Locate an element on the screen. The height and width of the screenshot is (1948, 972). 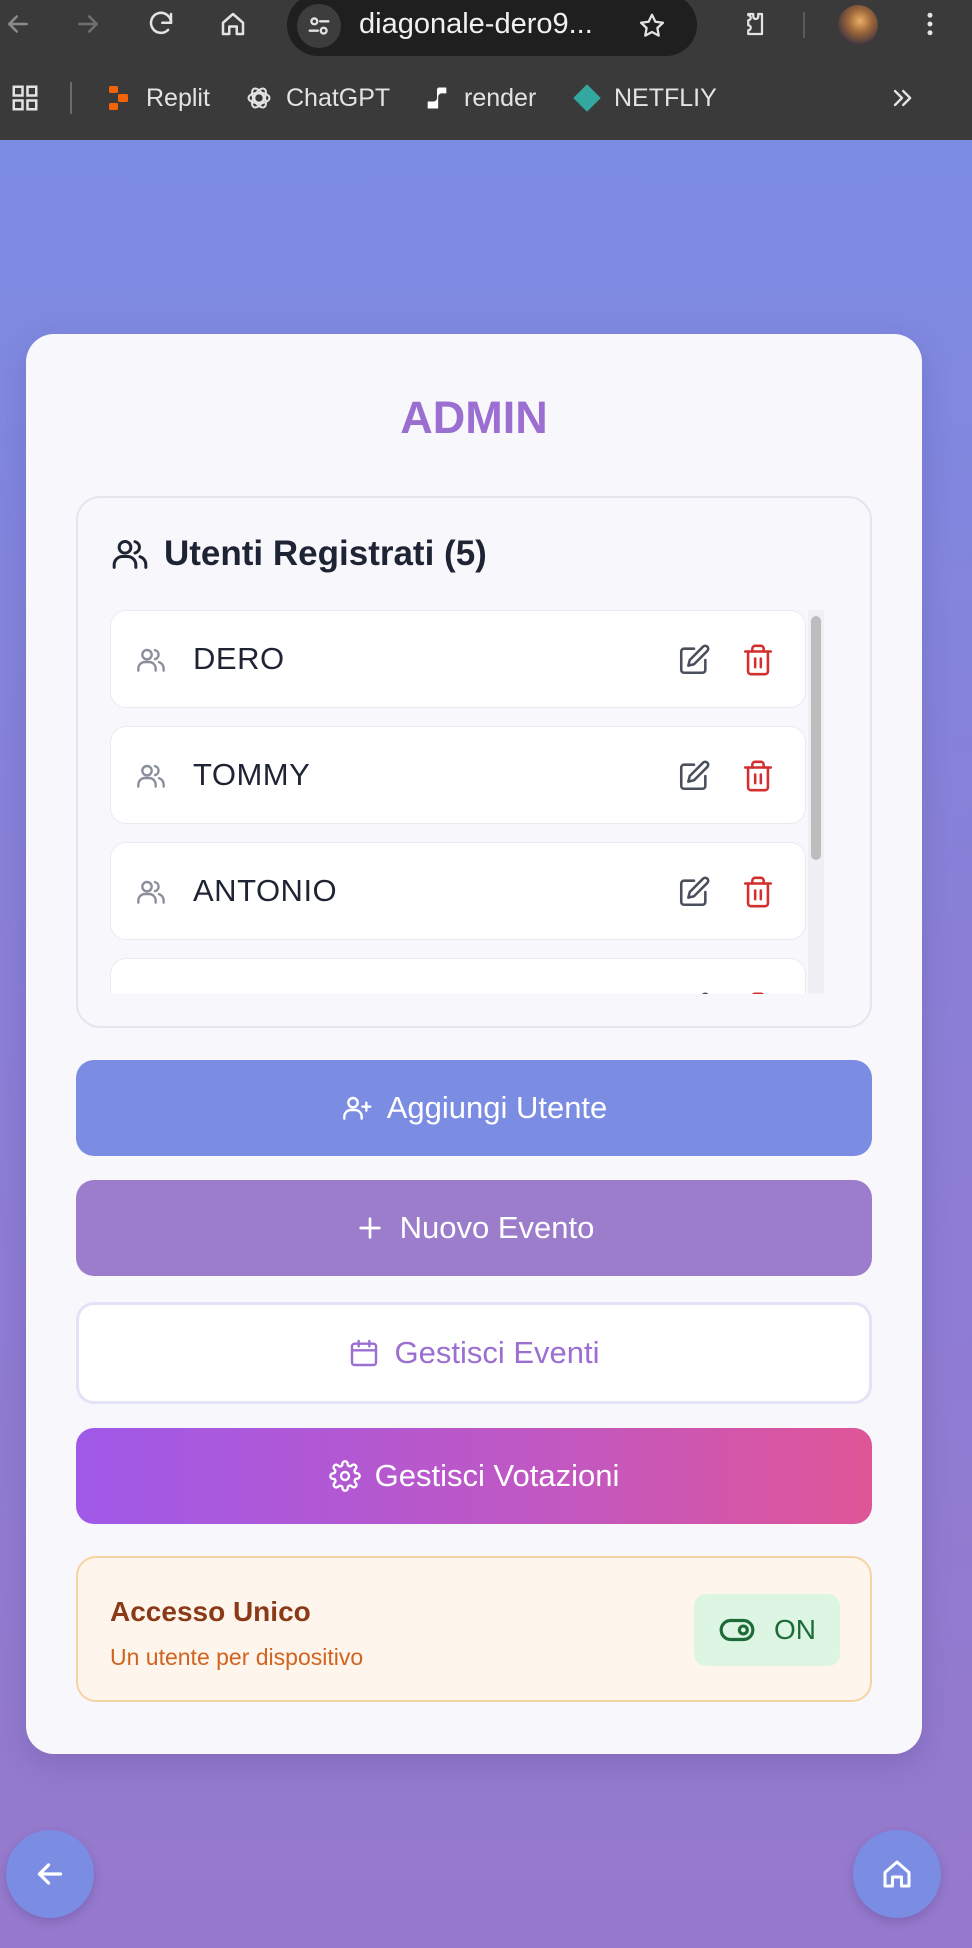
forward-arrow-icon is located at coordinates (88, 24).